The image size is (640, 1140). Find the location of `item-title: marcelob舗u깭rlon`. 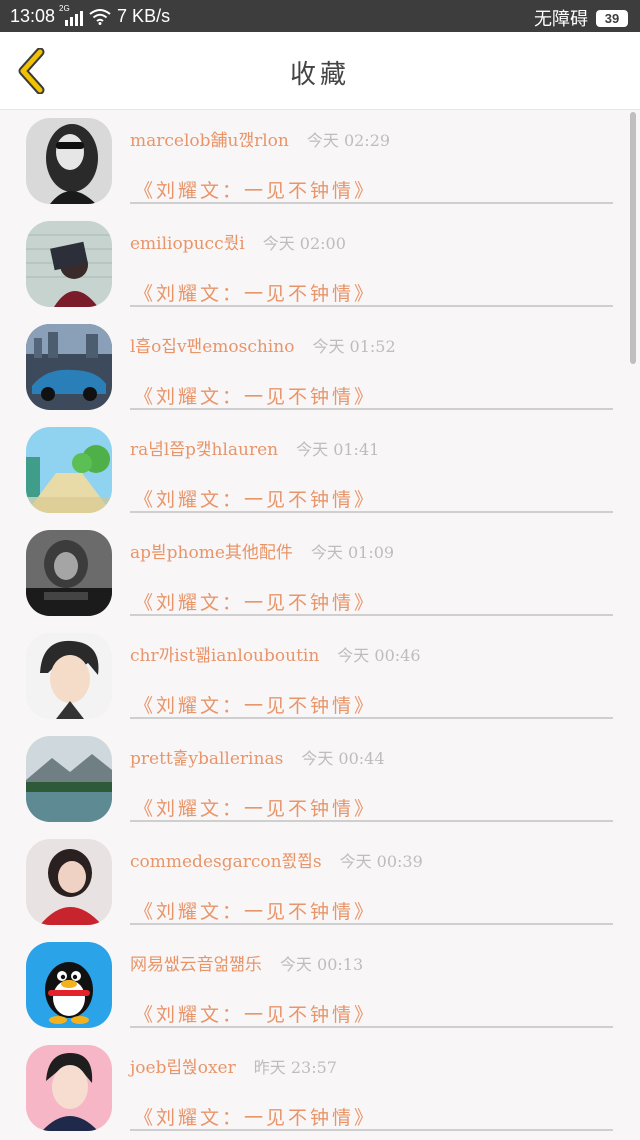

item-title: marcelob舗u깭rlon is located at coordinates (209, 141).